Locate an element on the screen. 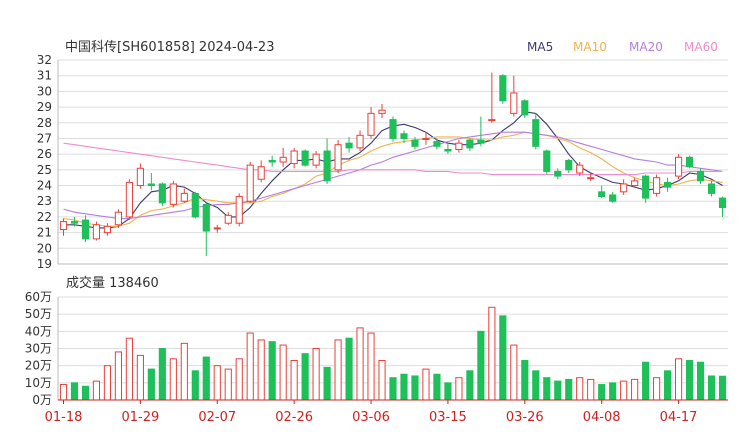 The height and width of the screenshot is (440, 740). legend: MA5 MA10 MA20 MA60 is located at coordinates (622, 47).